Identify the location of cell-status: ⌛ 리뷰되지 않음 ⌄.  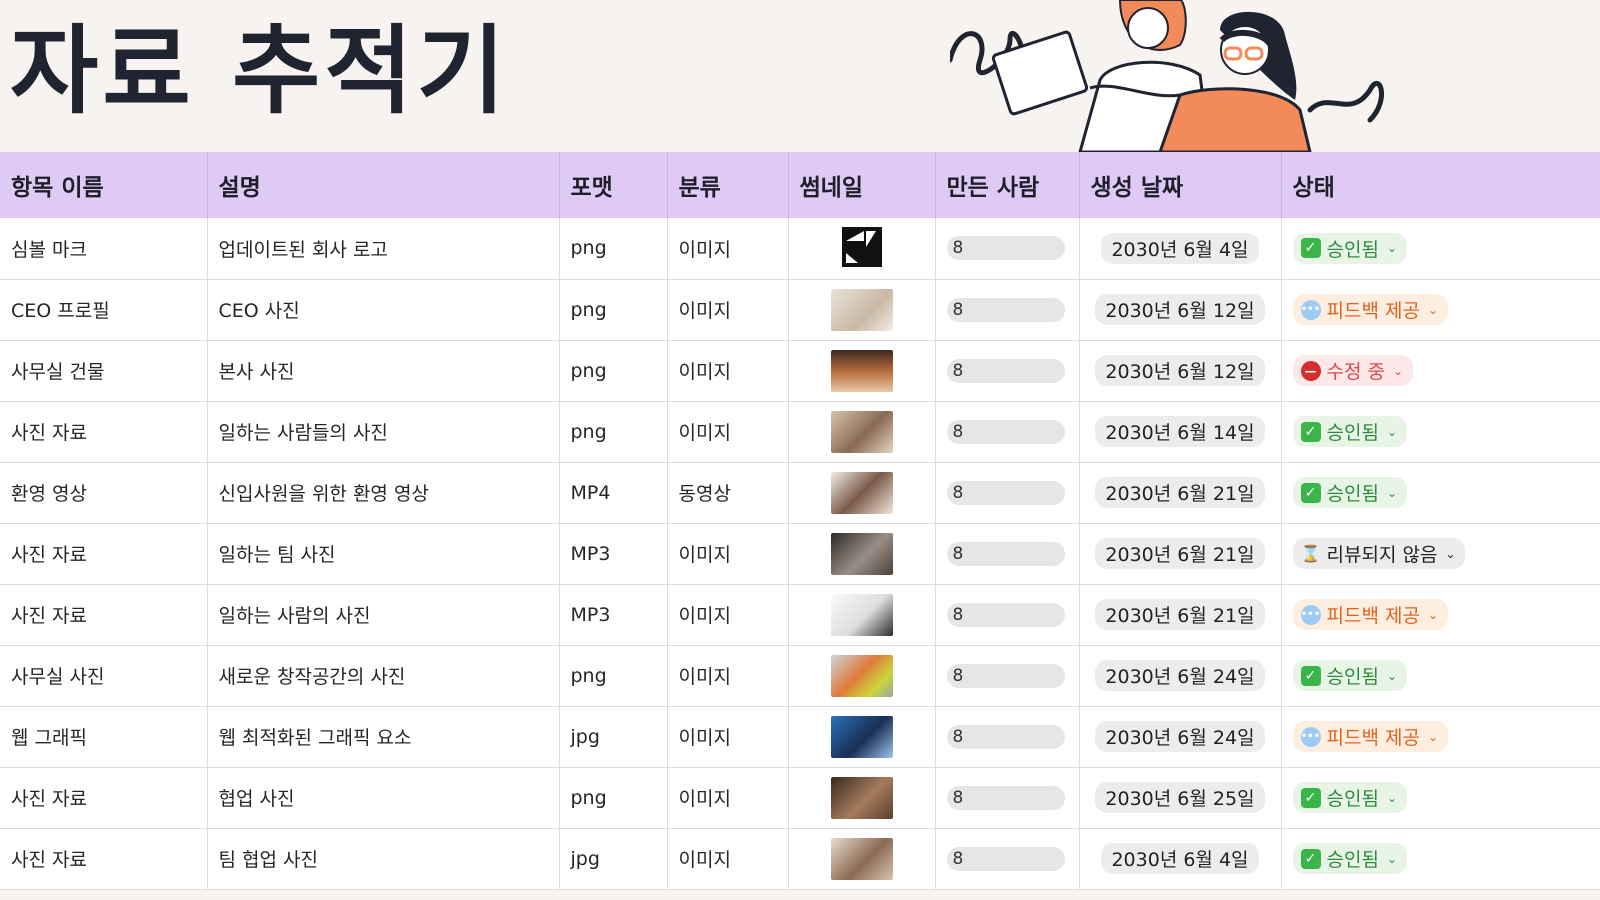
(1440, 554).